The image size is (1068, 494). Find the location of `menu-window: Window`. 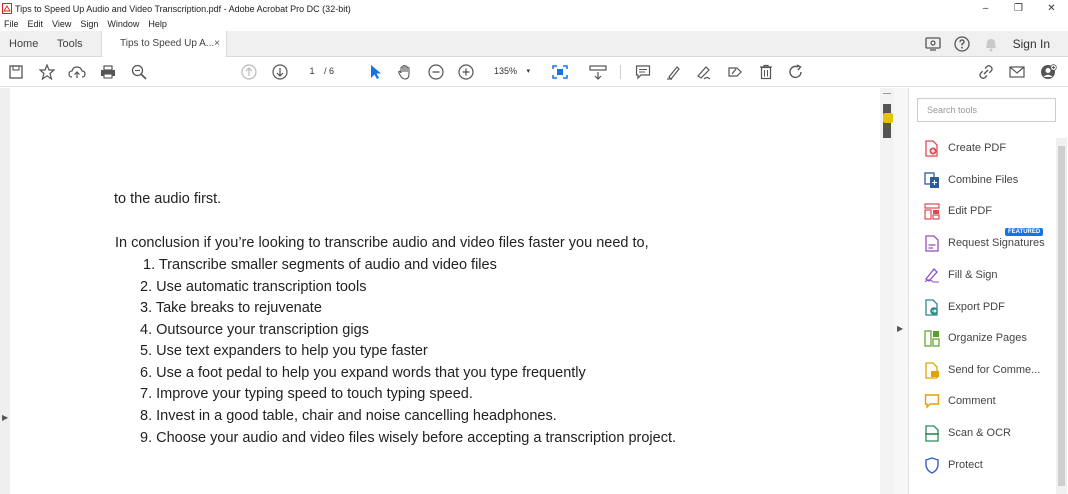

menu-window: Window is located at coordinates (123, 24).